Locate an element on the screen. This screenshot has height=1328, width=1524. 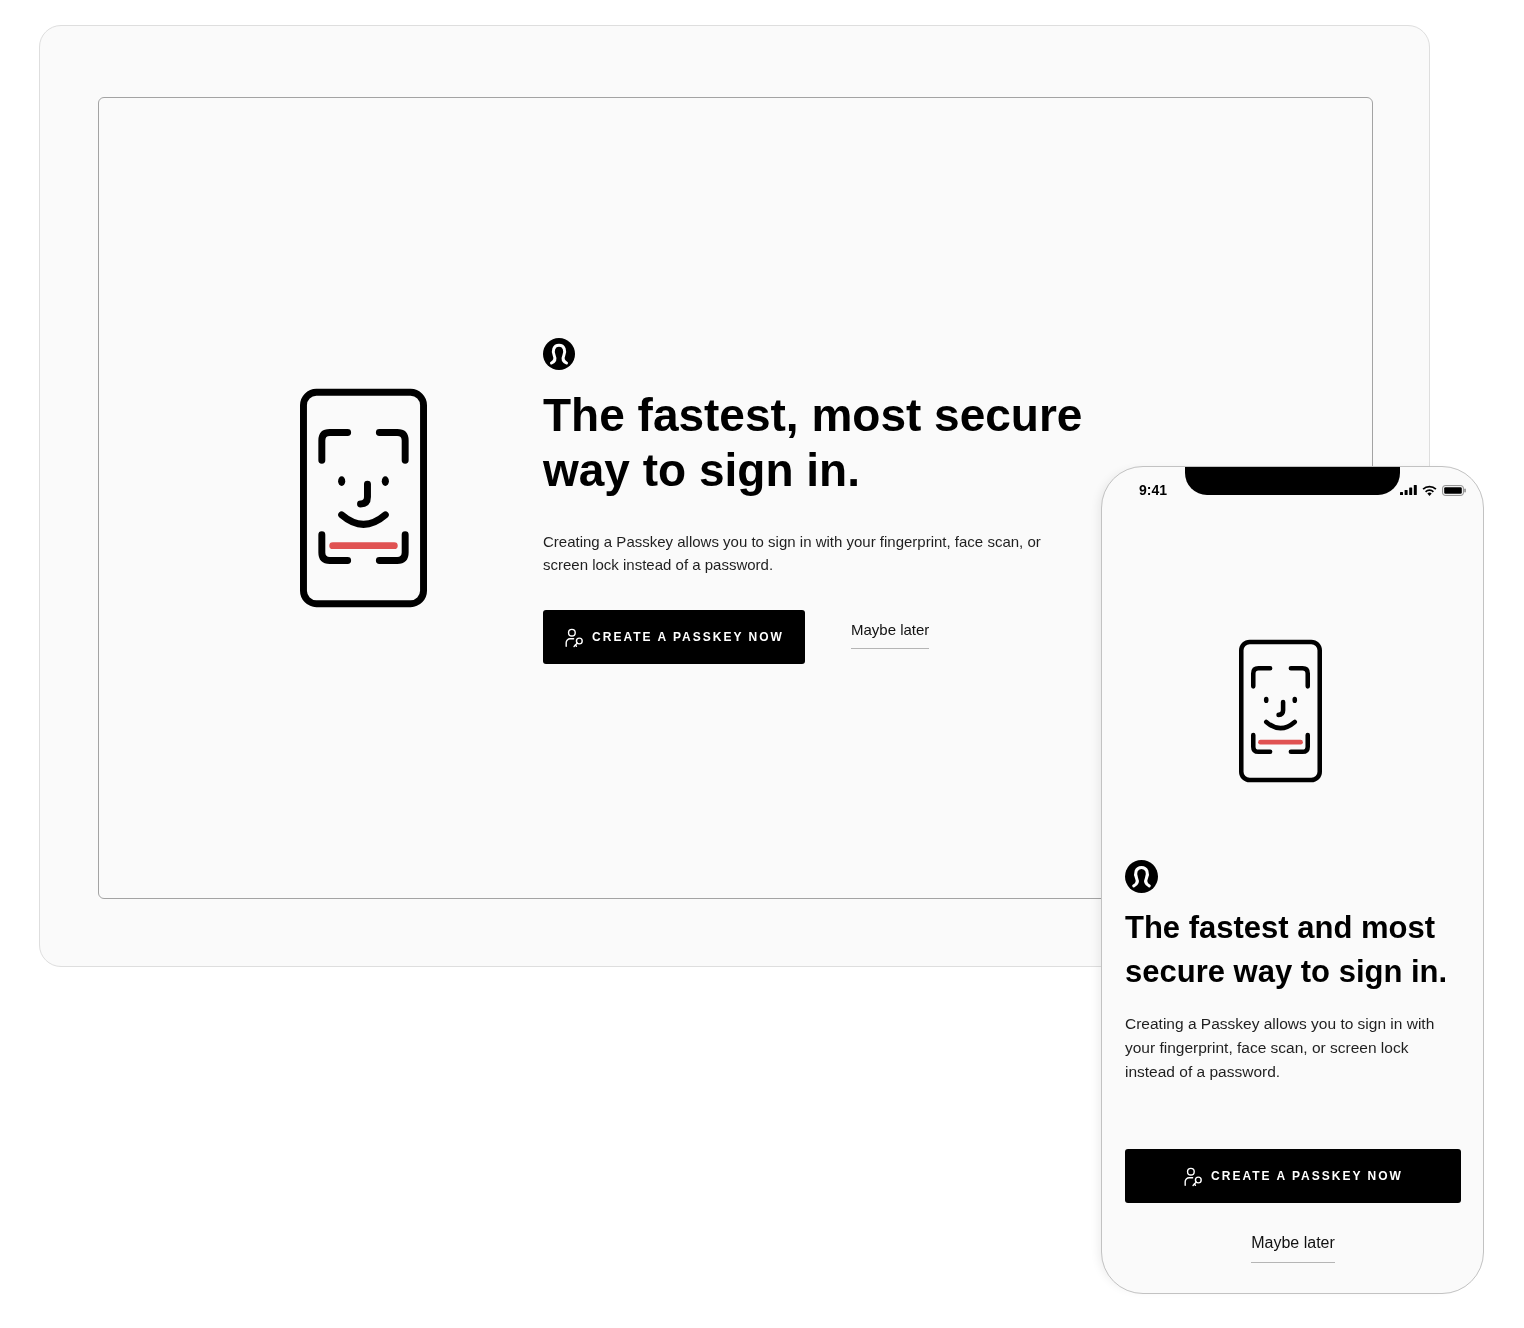
wifi-icon is located at coordinates (1429, 490).